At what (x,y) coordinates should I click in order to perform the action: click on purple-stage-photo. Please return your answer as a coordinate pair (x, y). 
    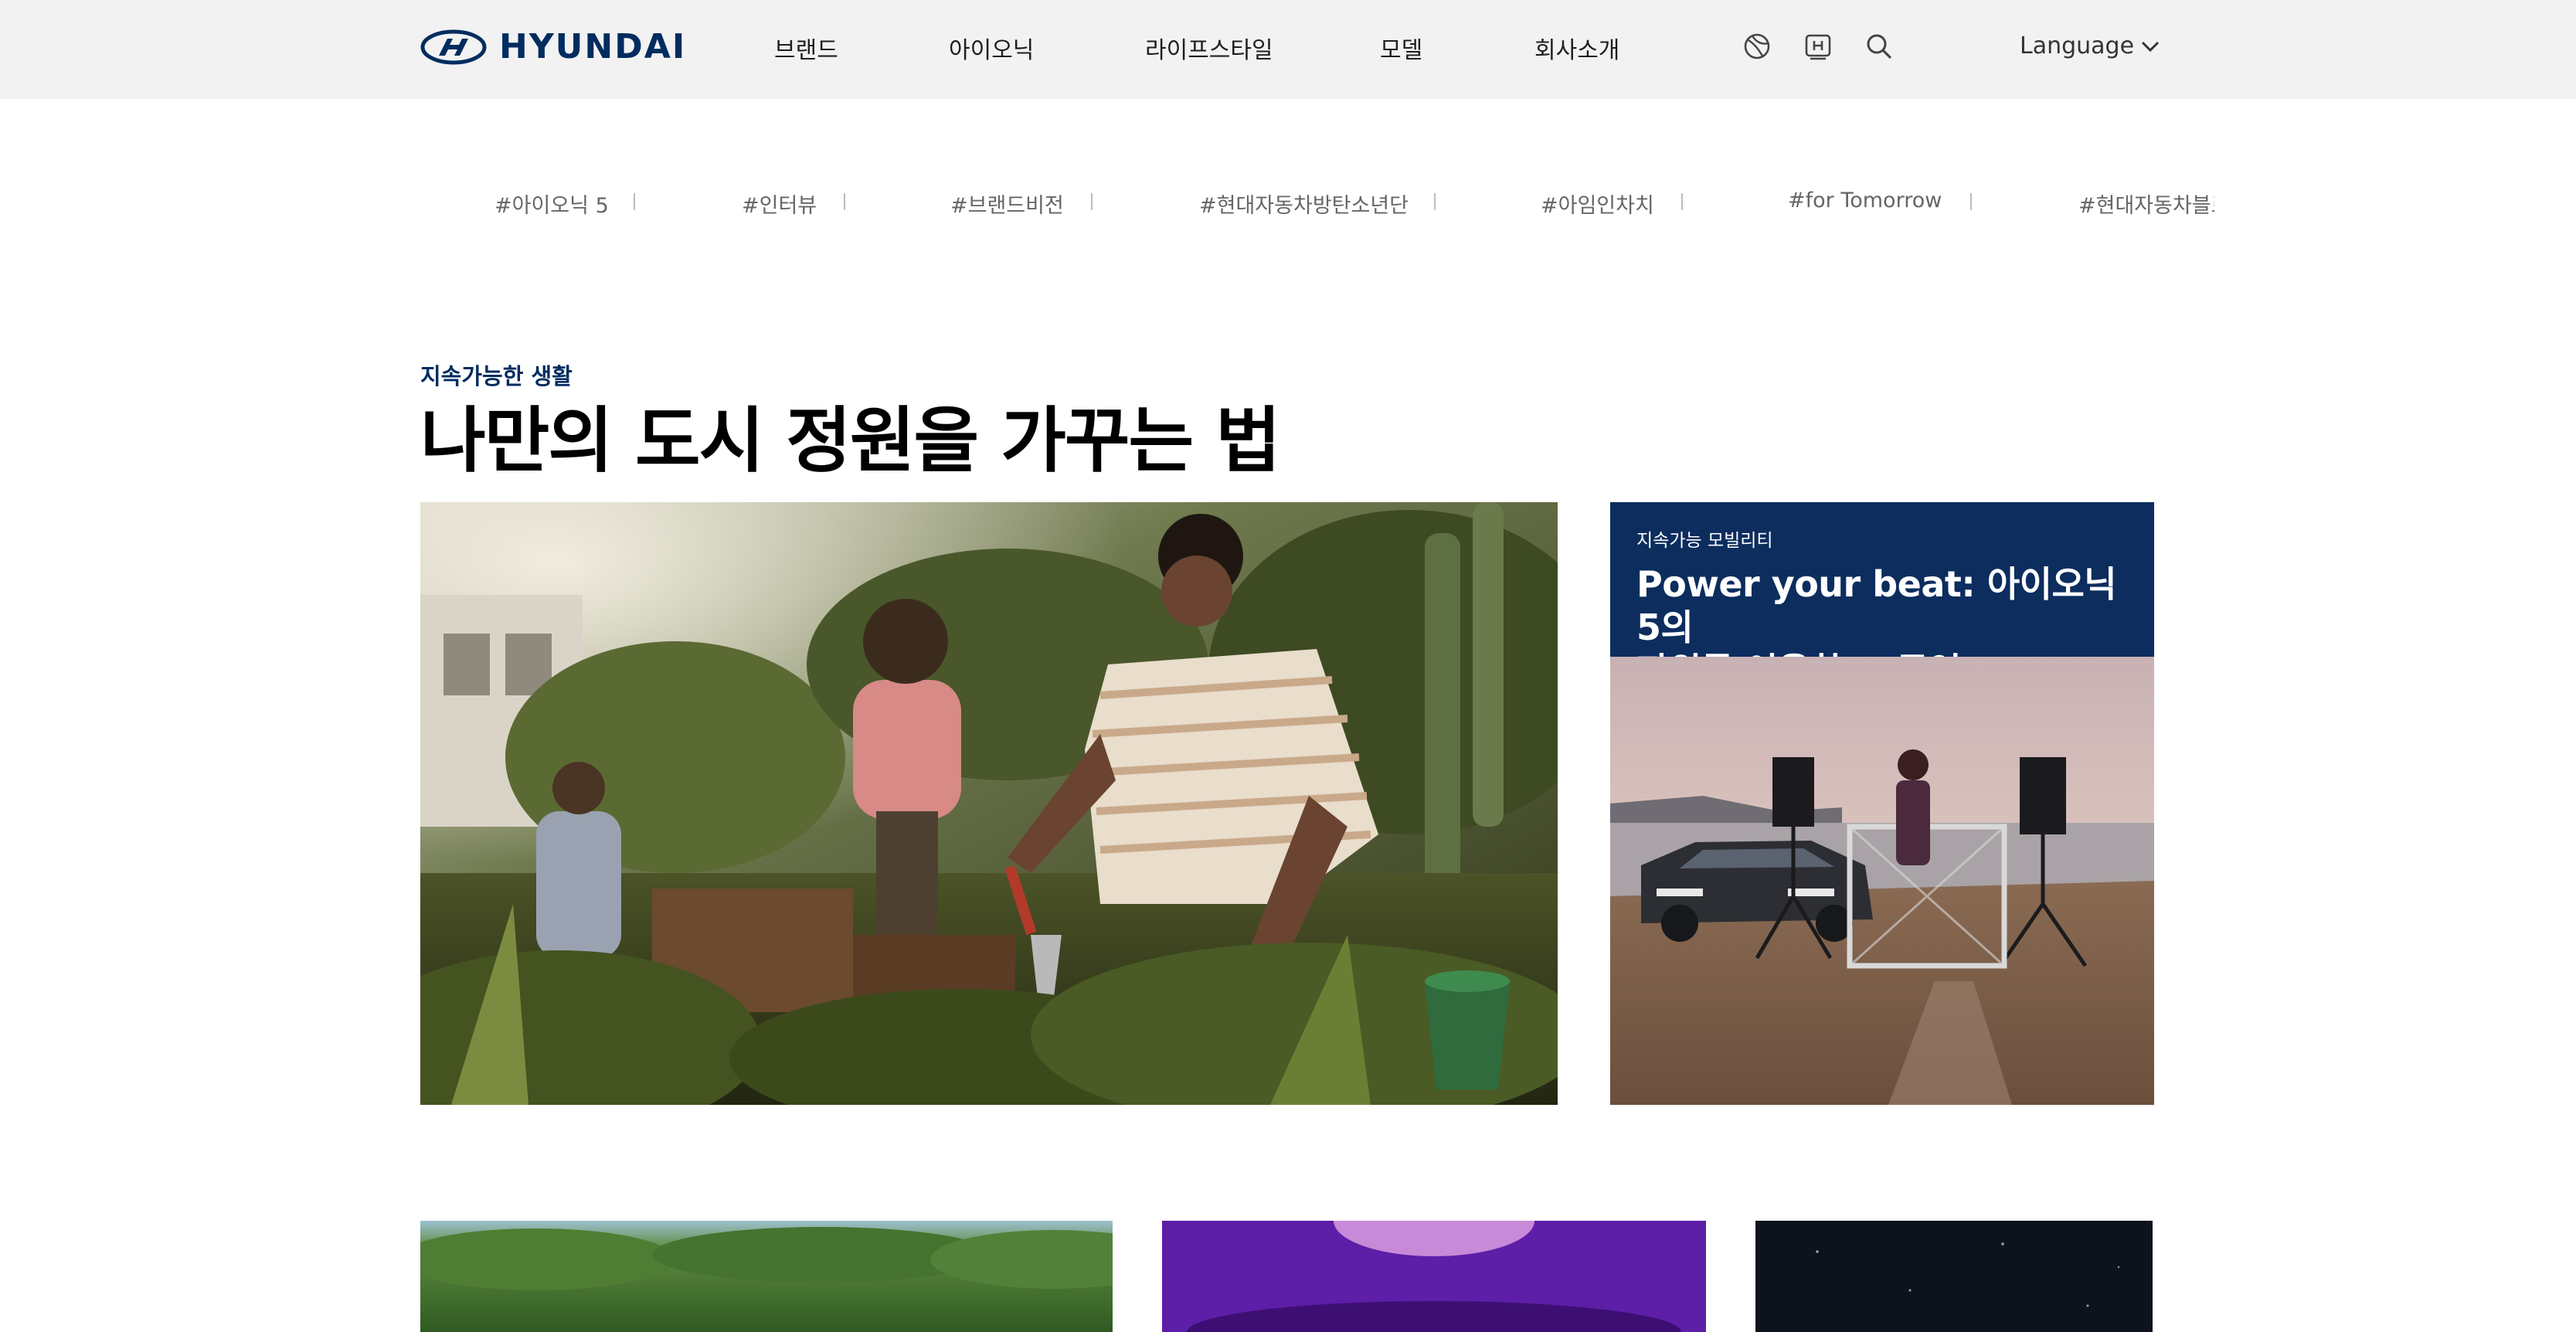
    Looking at the image, I should click on (1434, 1276).